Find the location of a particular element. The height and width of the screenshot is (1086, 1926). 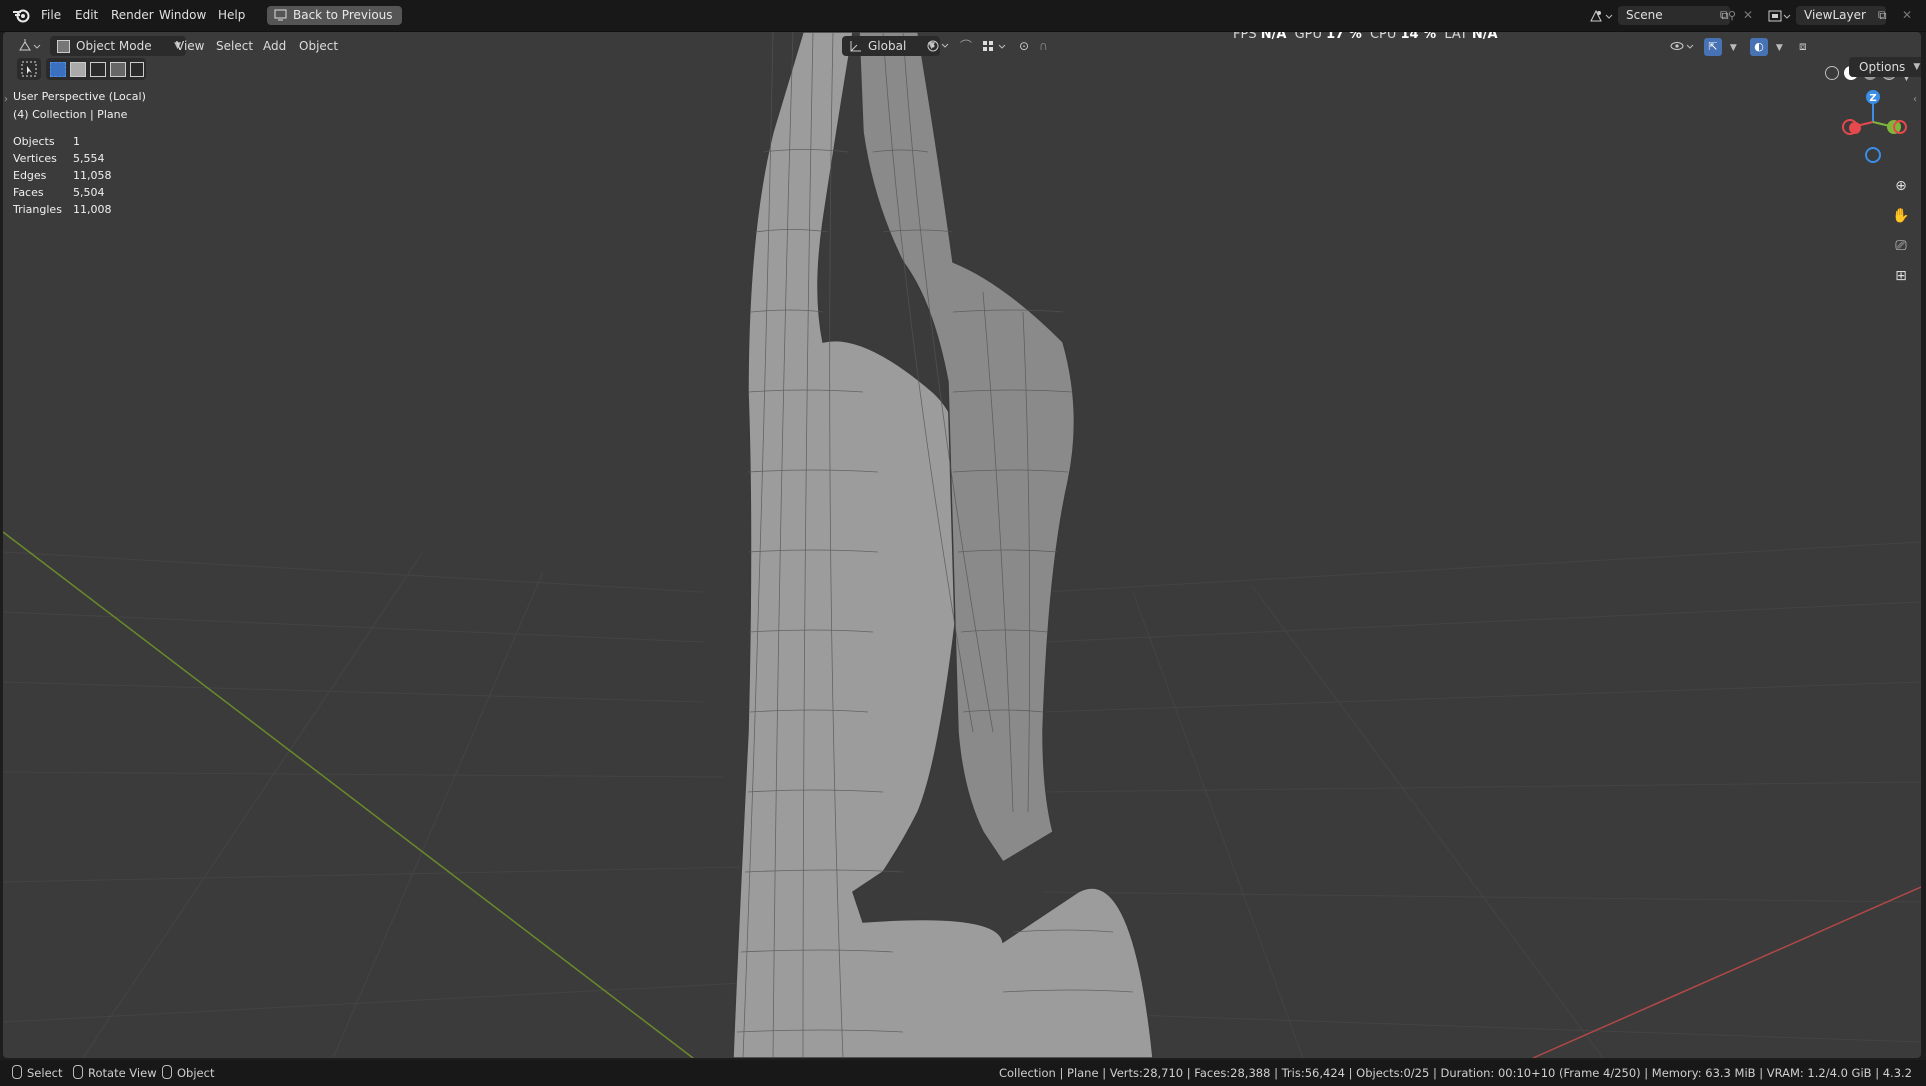

fps-value: N/A is located at coordinates (1273, 37).